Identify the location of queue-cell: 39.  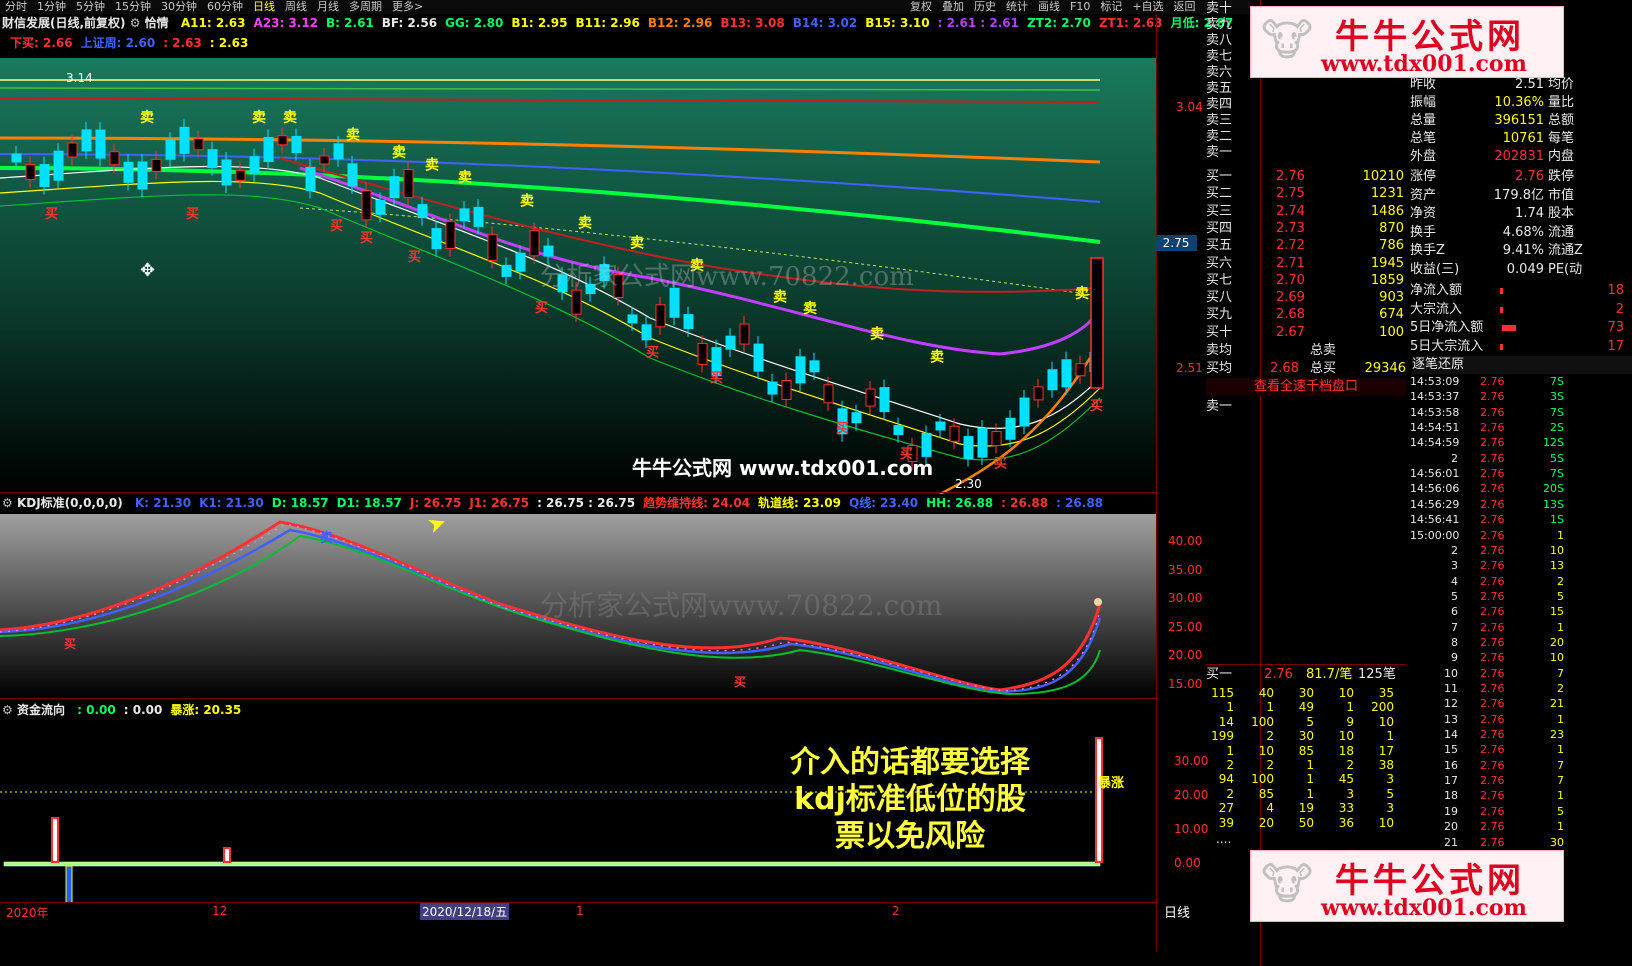
(1226, 822).